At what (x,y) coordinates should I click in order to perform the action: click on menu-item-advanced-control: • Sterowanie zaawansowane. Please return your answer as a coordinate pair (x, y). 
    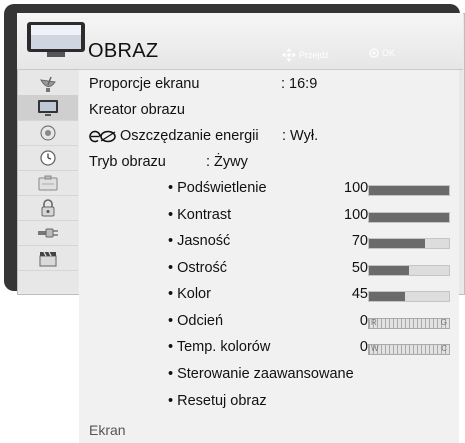
    Looking at the image, I should click on (261, 374).